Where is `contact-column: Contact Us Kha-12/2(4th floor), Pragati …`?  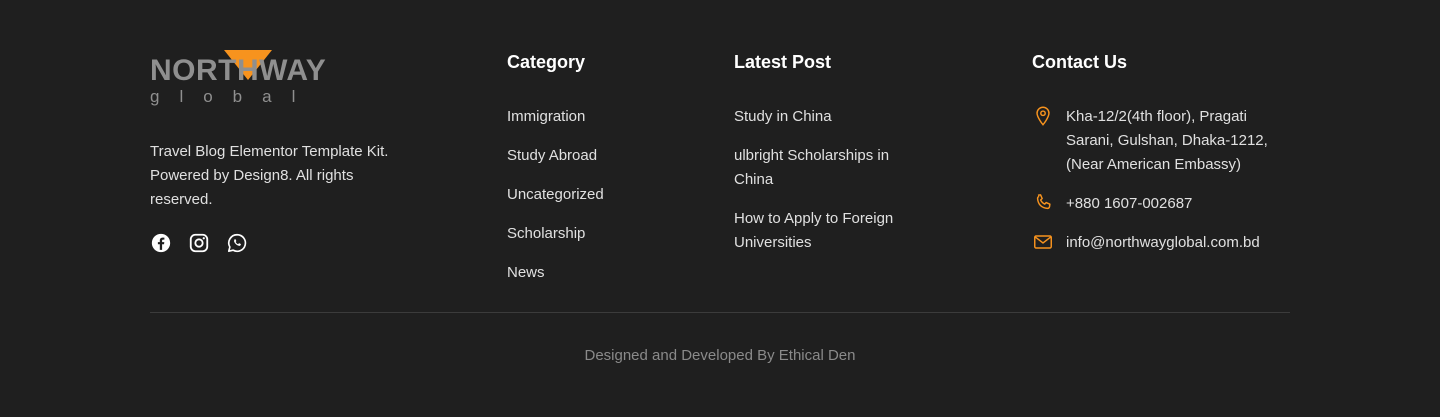
contact-column: Contact Us Kha-12/2(4th floor), Pragati … is located at coordinates (1167, 161).